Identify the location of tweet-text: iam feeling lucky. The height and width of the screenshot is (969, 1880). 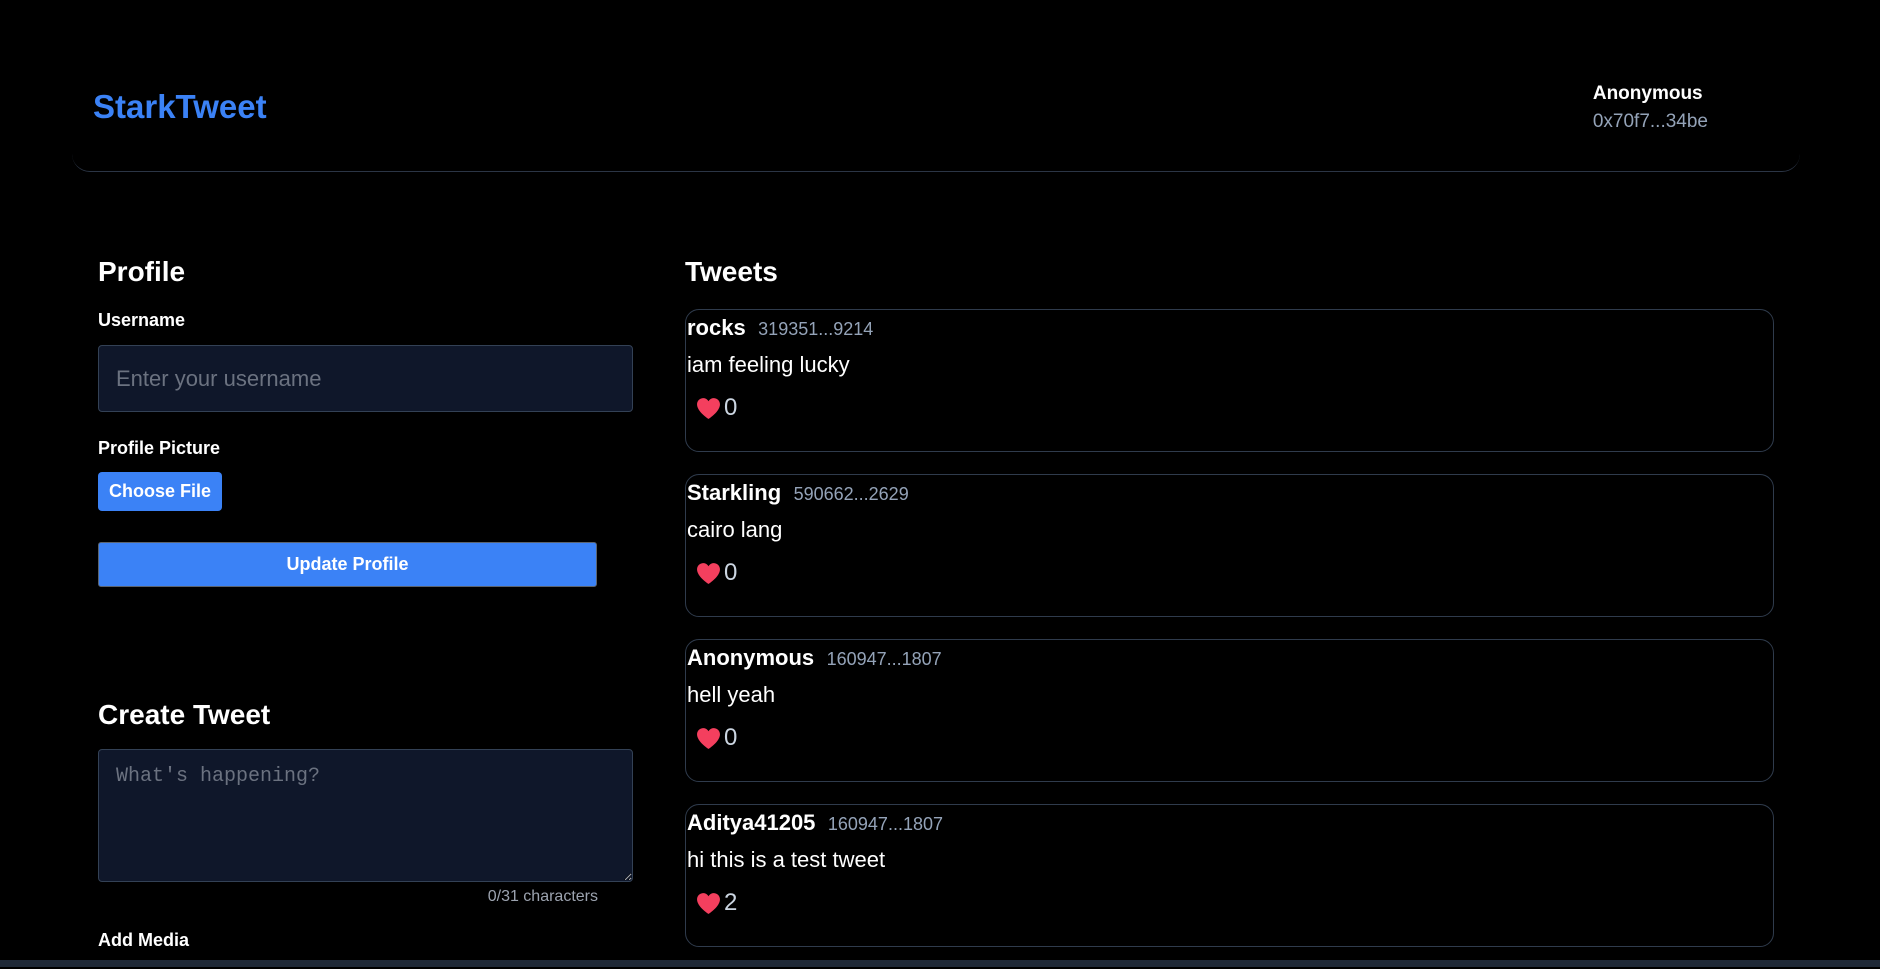
(768, 364).